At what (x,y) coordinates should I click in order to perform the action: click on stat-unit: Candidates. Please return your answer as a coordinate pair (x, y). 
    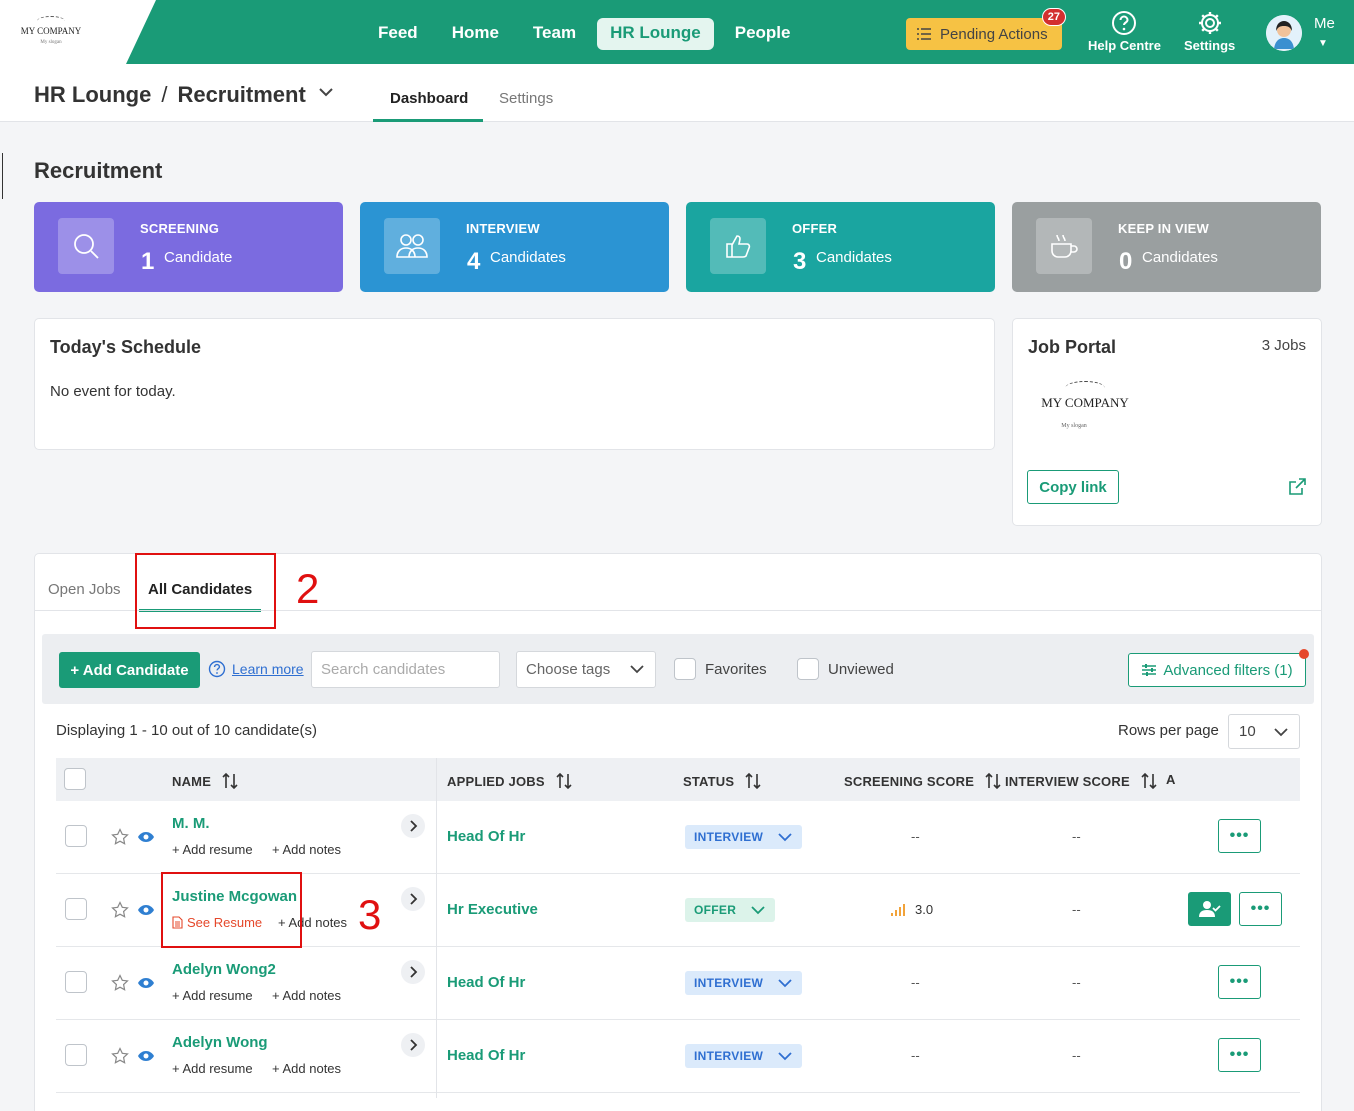
    Looking at the image, I should click on (528, 257).